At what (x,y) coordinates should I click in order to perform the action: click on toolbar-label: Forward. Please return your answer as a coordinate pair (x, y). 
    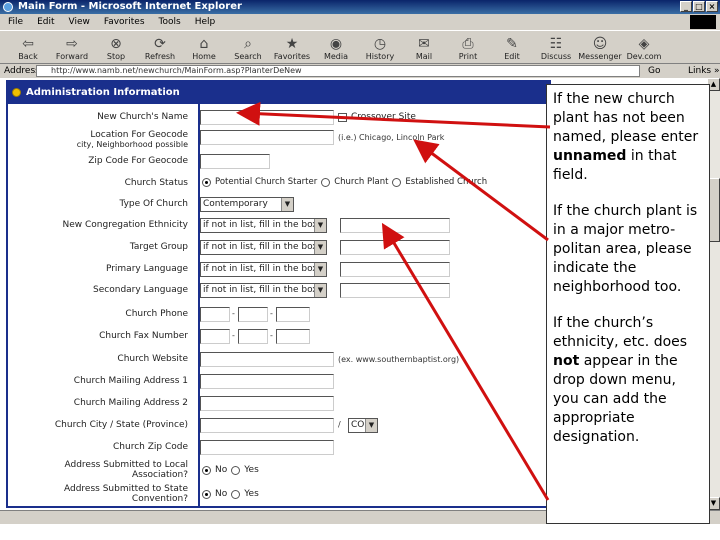
    Looking at the image, I should click on (72, 56).